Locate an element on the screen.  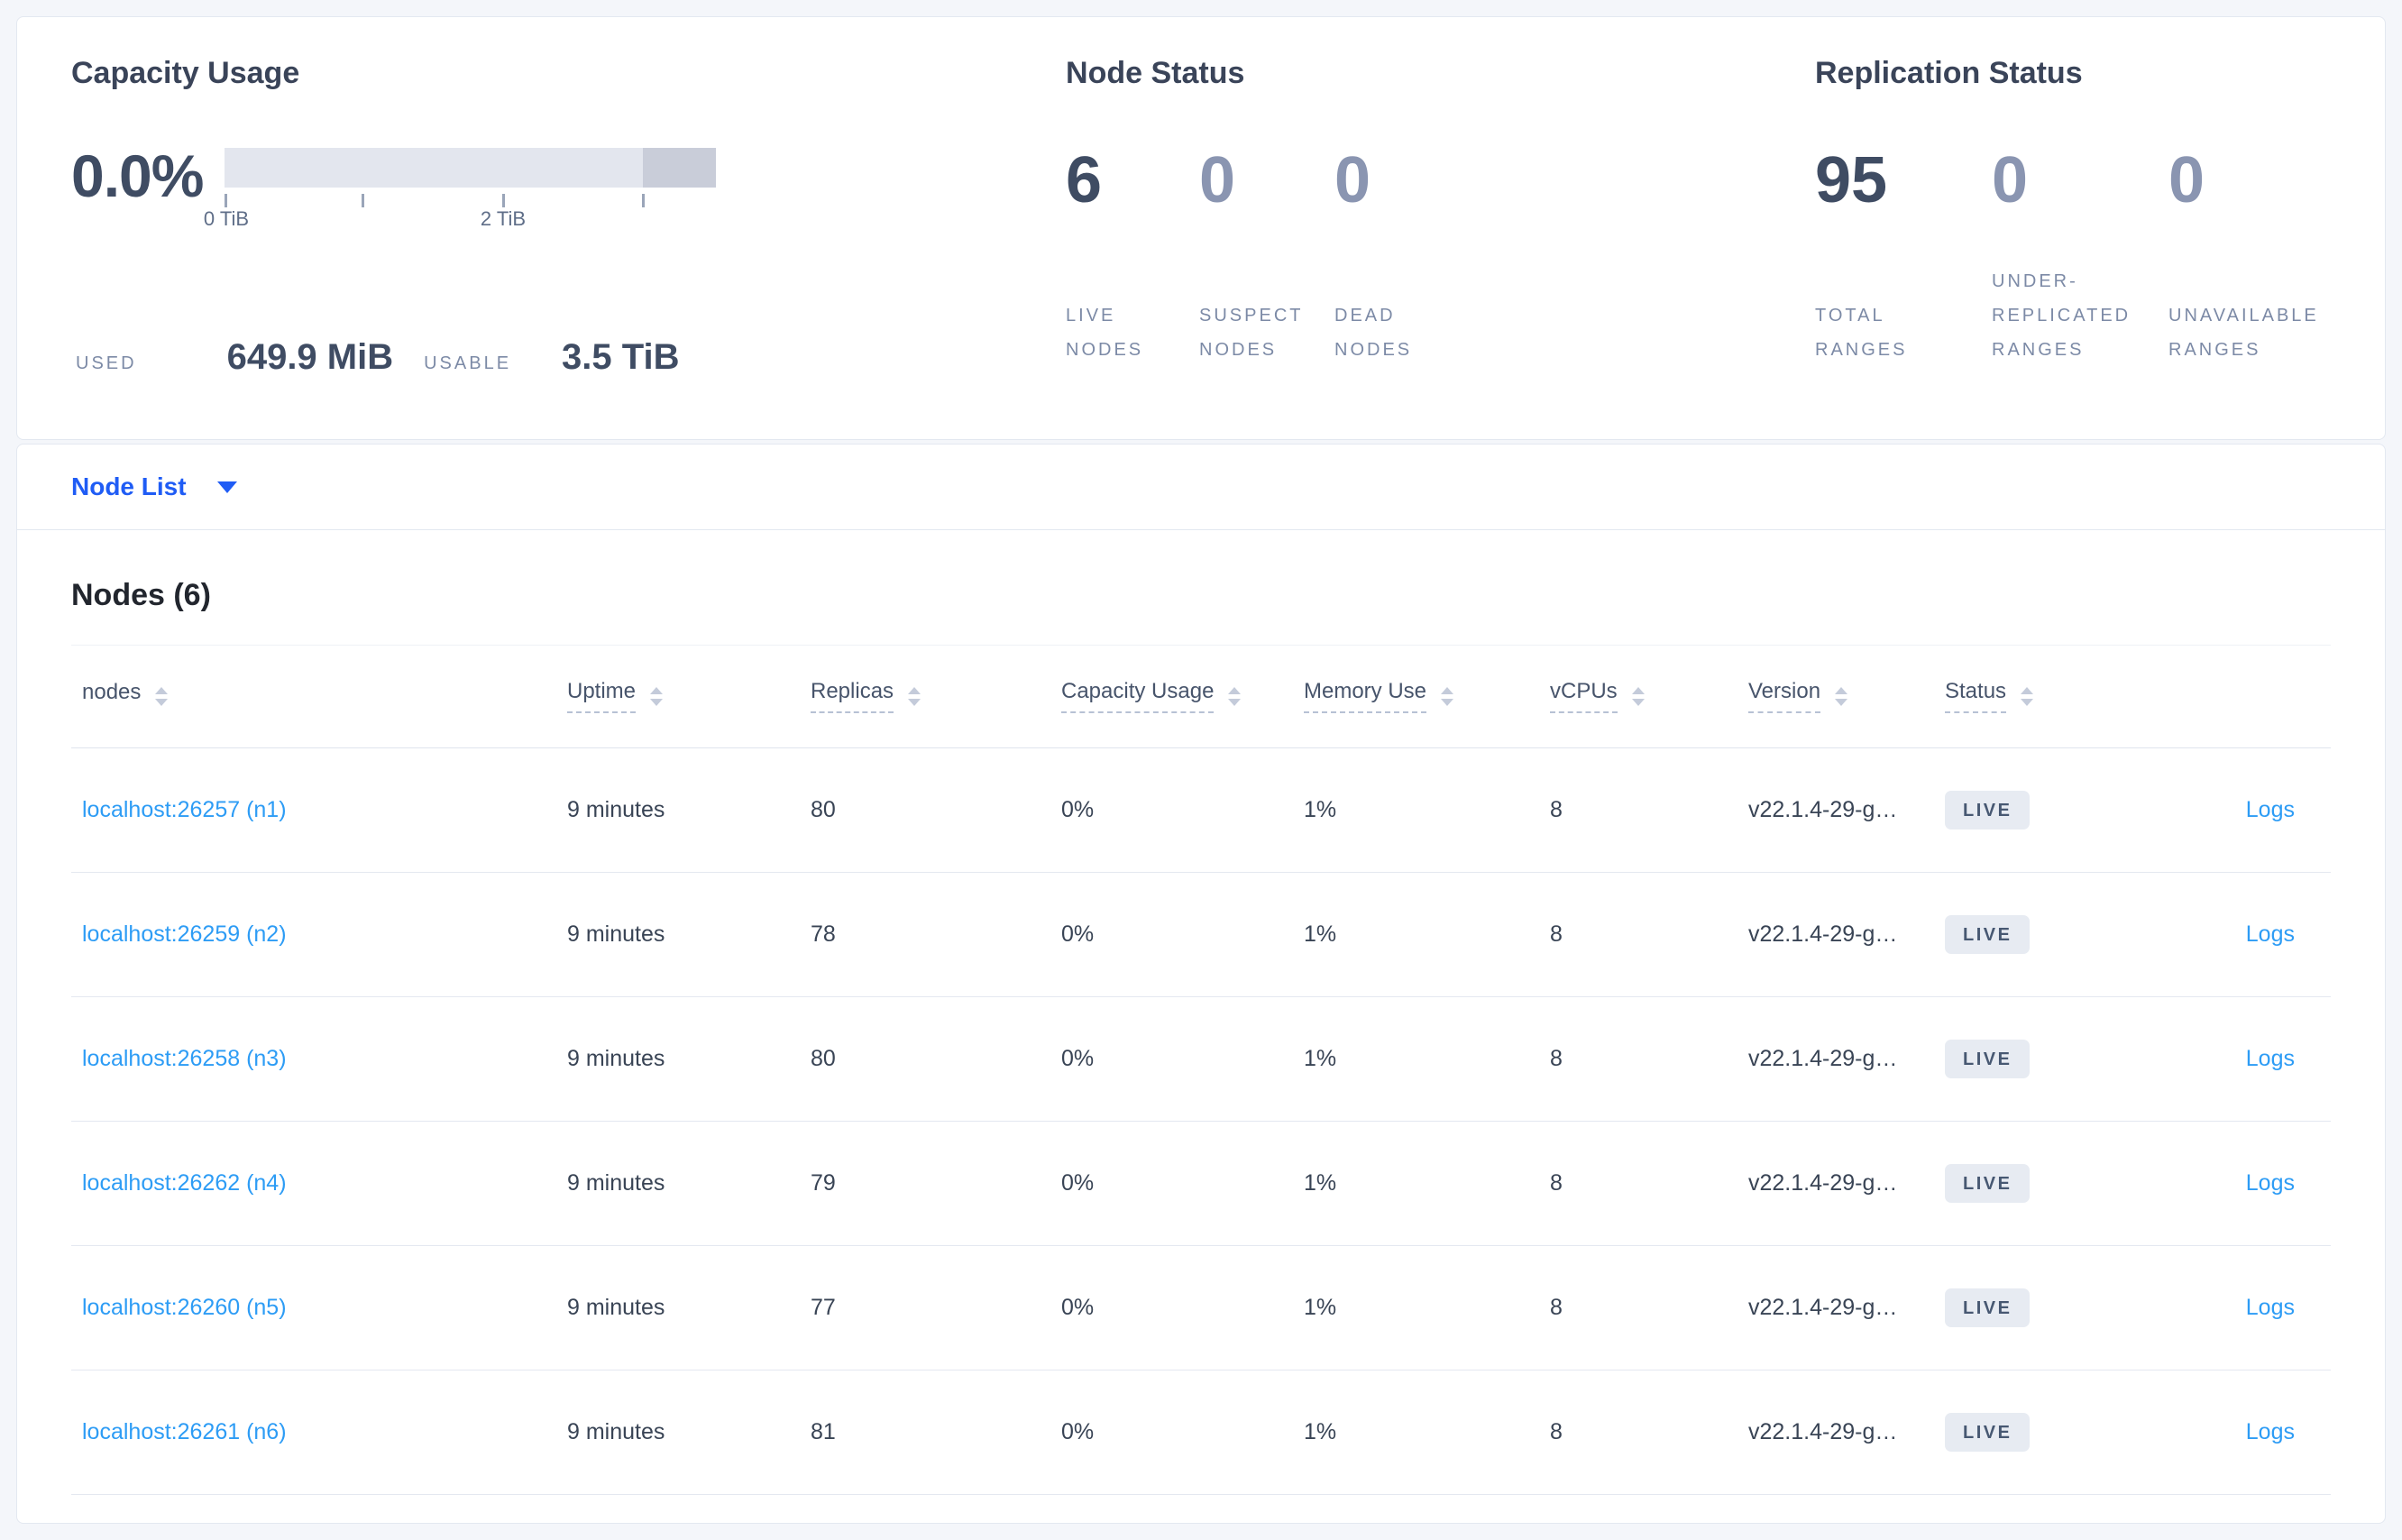
node-address-link: localhost:26258 (n3) is located at coordinates (184, 1058).